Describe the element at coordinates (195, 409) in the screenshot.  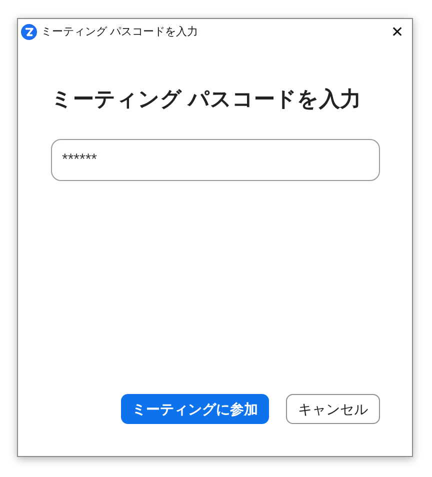
I see `join-button: ミーティングに参加` at that location.